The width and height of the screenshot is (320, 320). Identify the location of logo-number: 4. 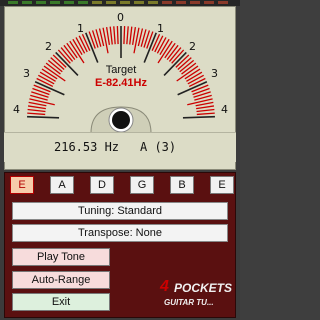
(164, 286).